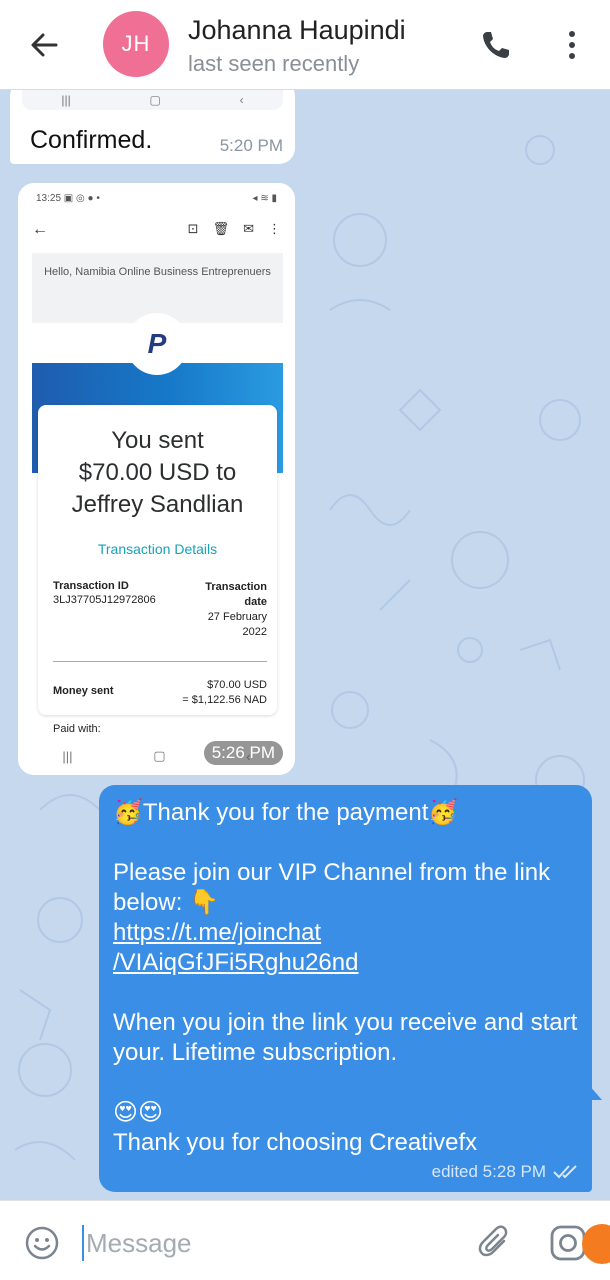 This screenshot has width=610, height=1280. I want to click on message-time: 5:26 PM, so click(243, 753).